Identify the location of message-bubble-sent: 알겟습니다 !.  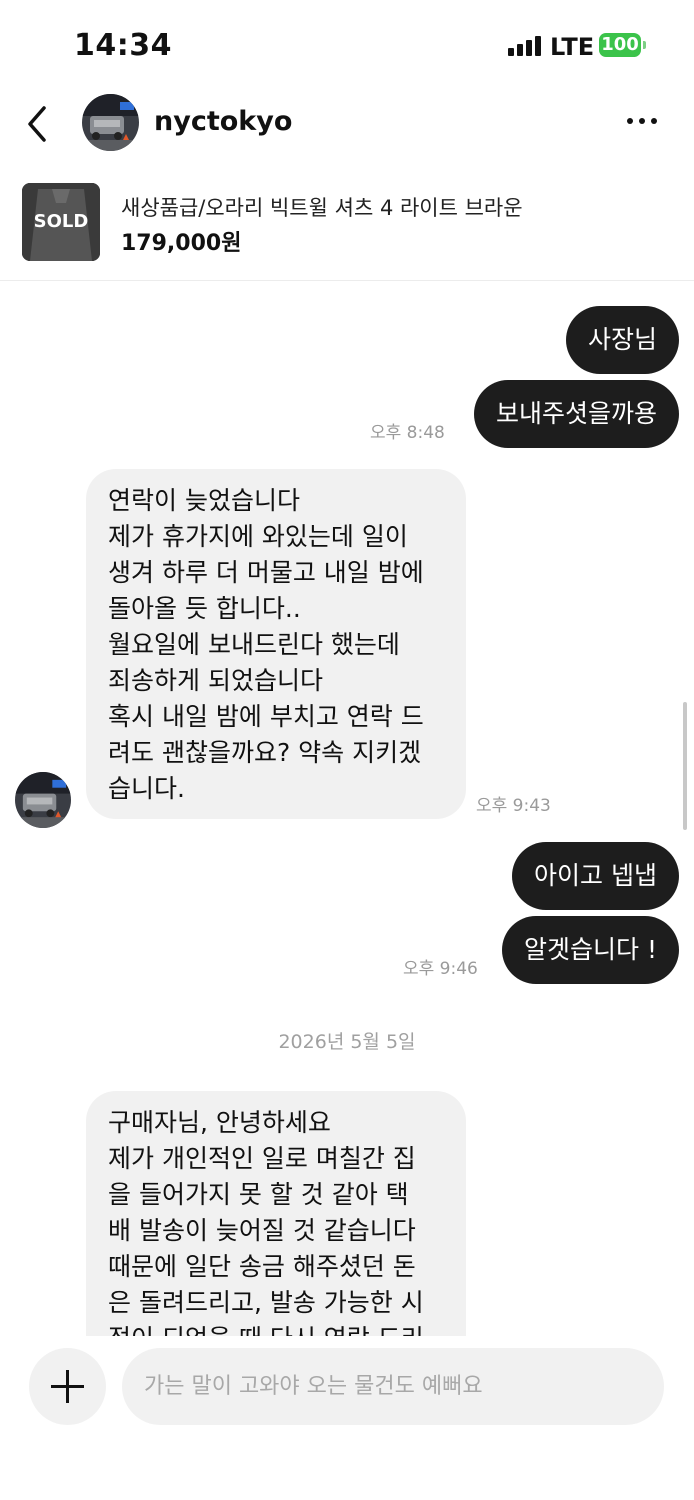
(590, 950).